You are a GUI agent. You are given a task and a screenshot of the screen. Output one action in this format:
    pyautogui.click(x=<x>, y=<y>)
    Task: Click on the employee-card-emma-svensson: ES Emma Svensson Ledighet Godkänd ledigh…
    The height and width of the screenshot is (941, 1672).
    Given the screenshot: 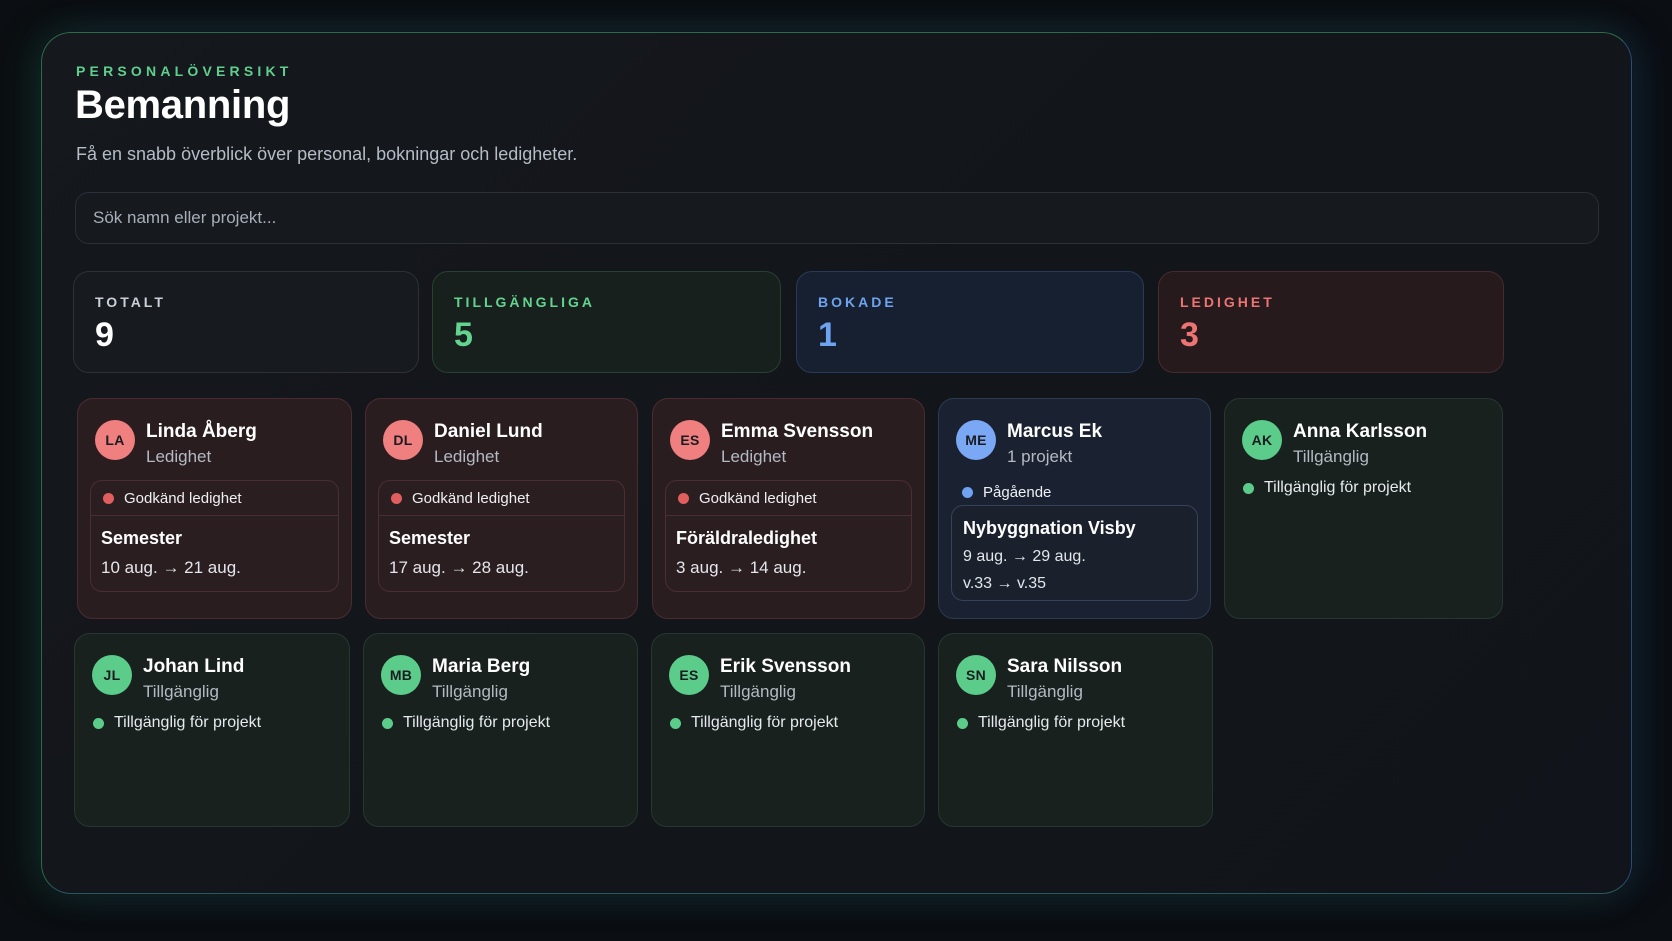 What is the action you would take?
    pyautogui.click(x=788, y=508)
    